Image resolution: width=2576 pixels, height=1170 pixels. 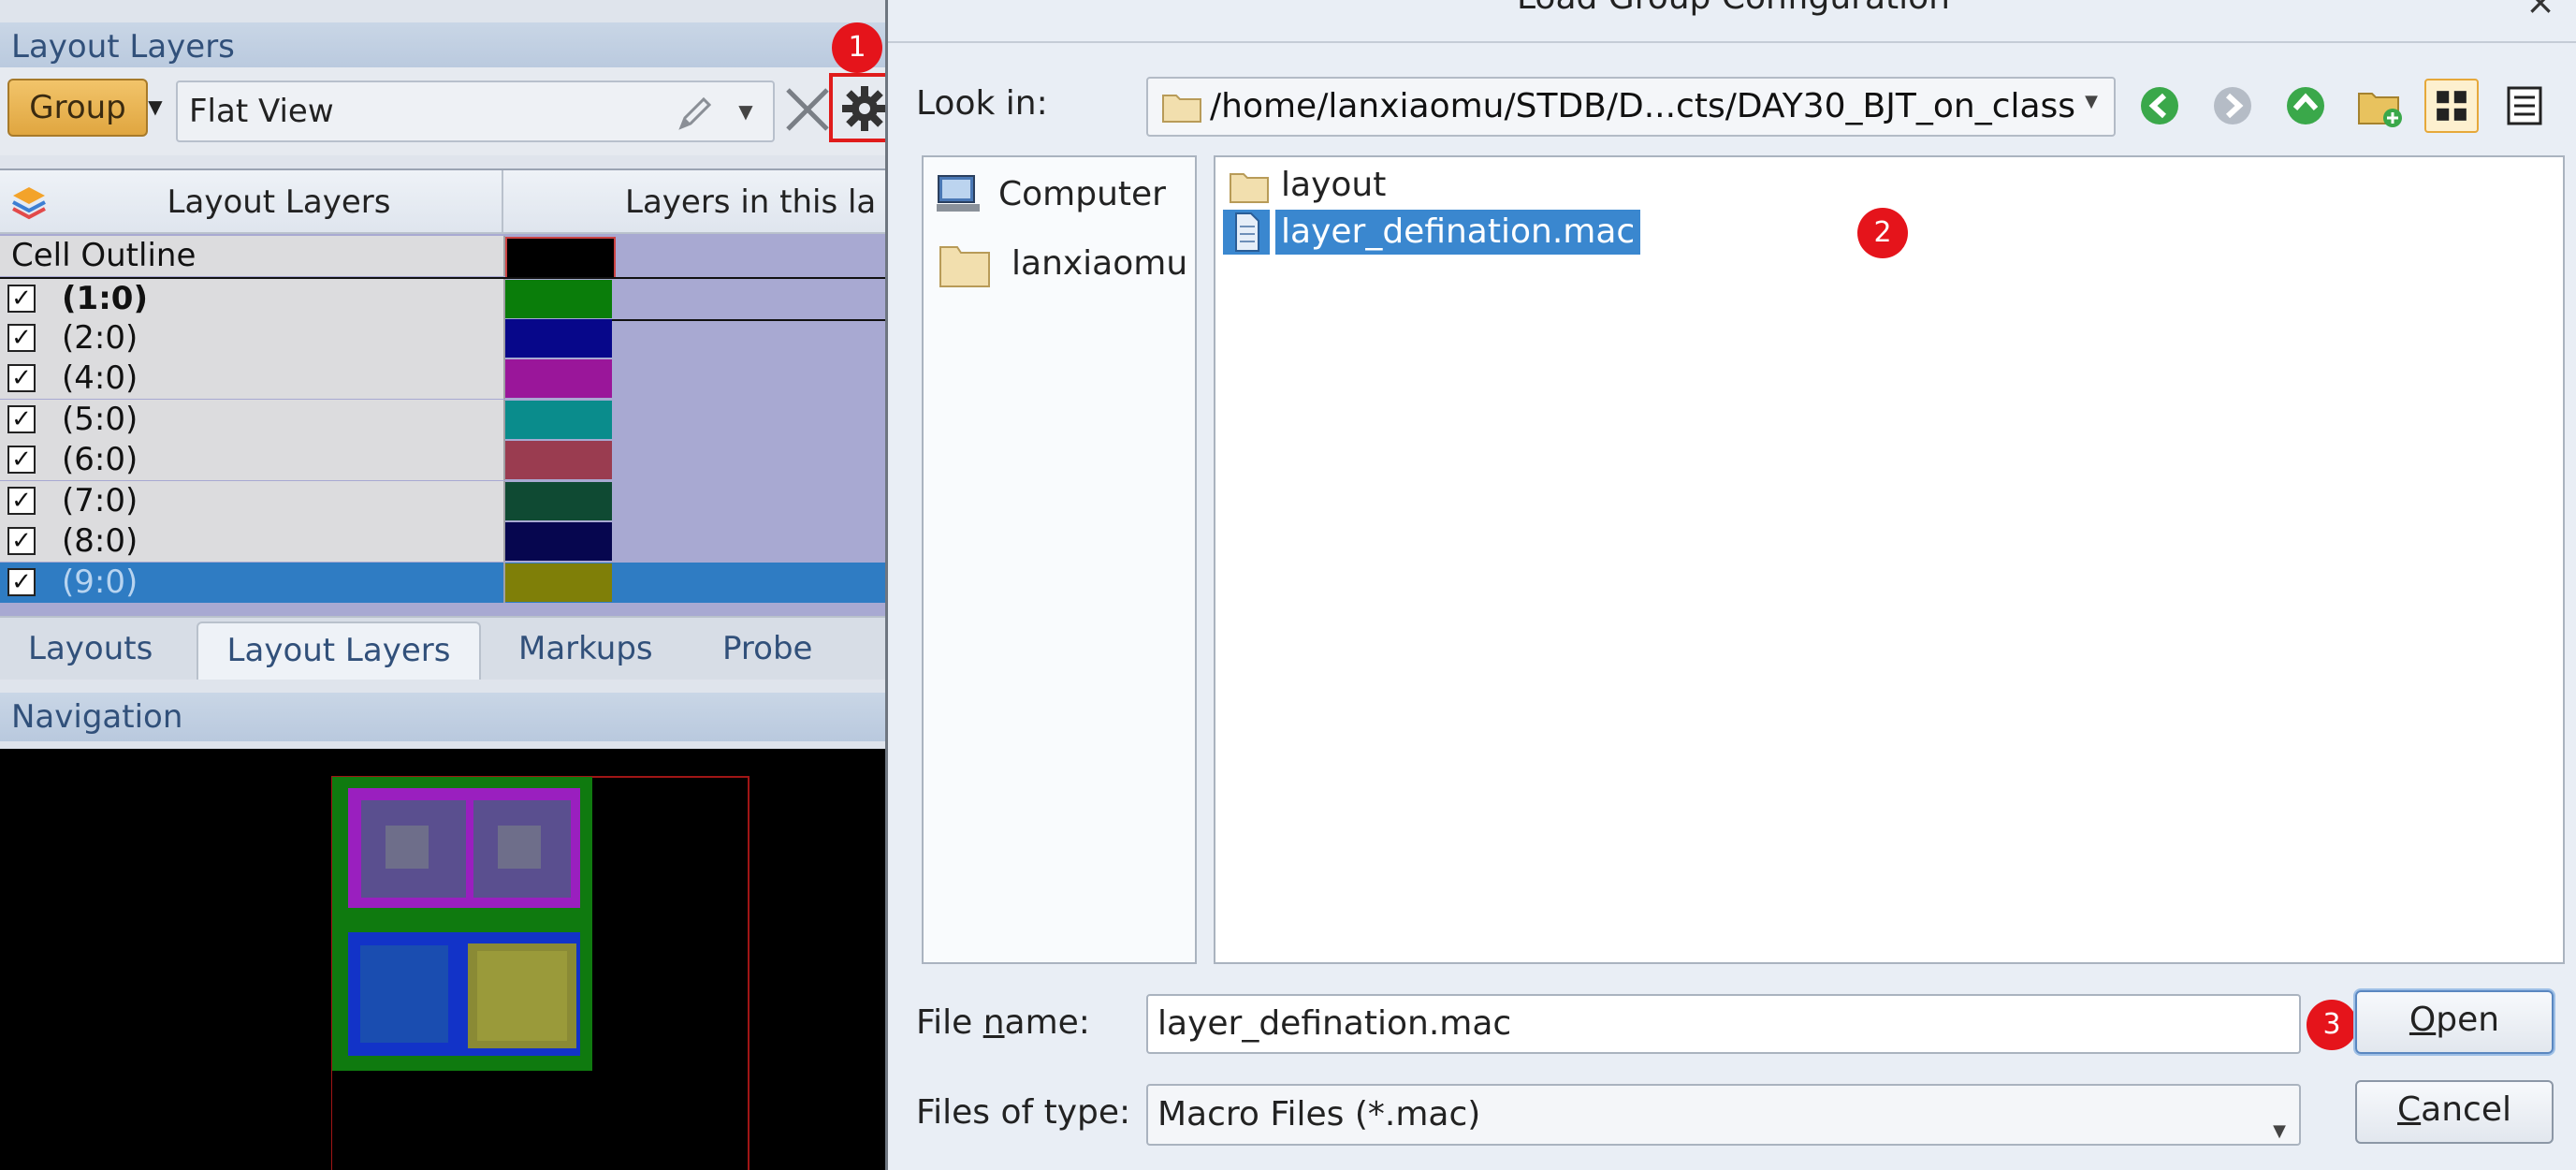 What do you see at coordinates (338, 651) in the screenshot?
I see `tab-layout-layers: Layout Layers` at bounding box center [338, 651].